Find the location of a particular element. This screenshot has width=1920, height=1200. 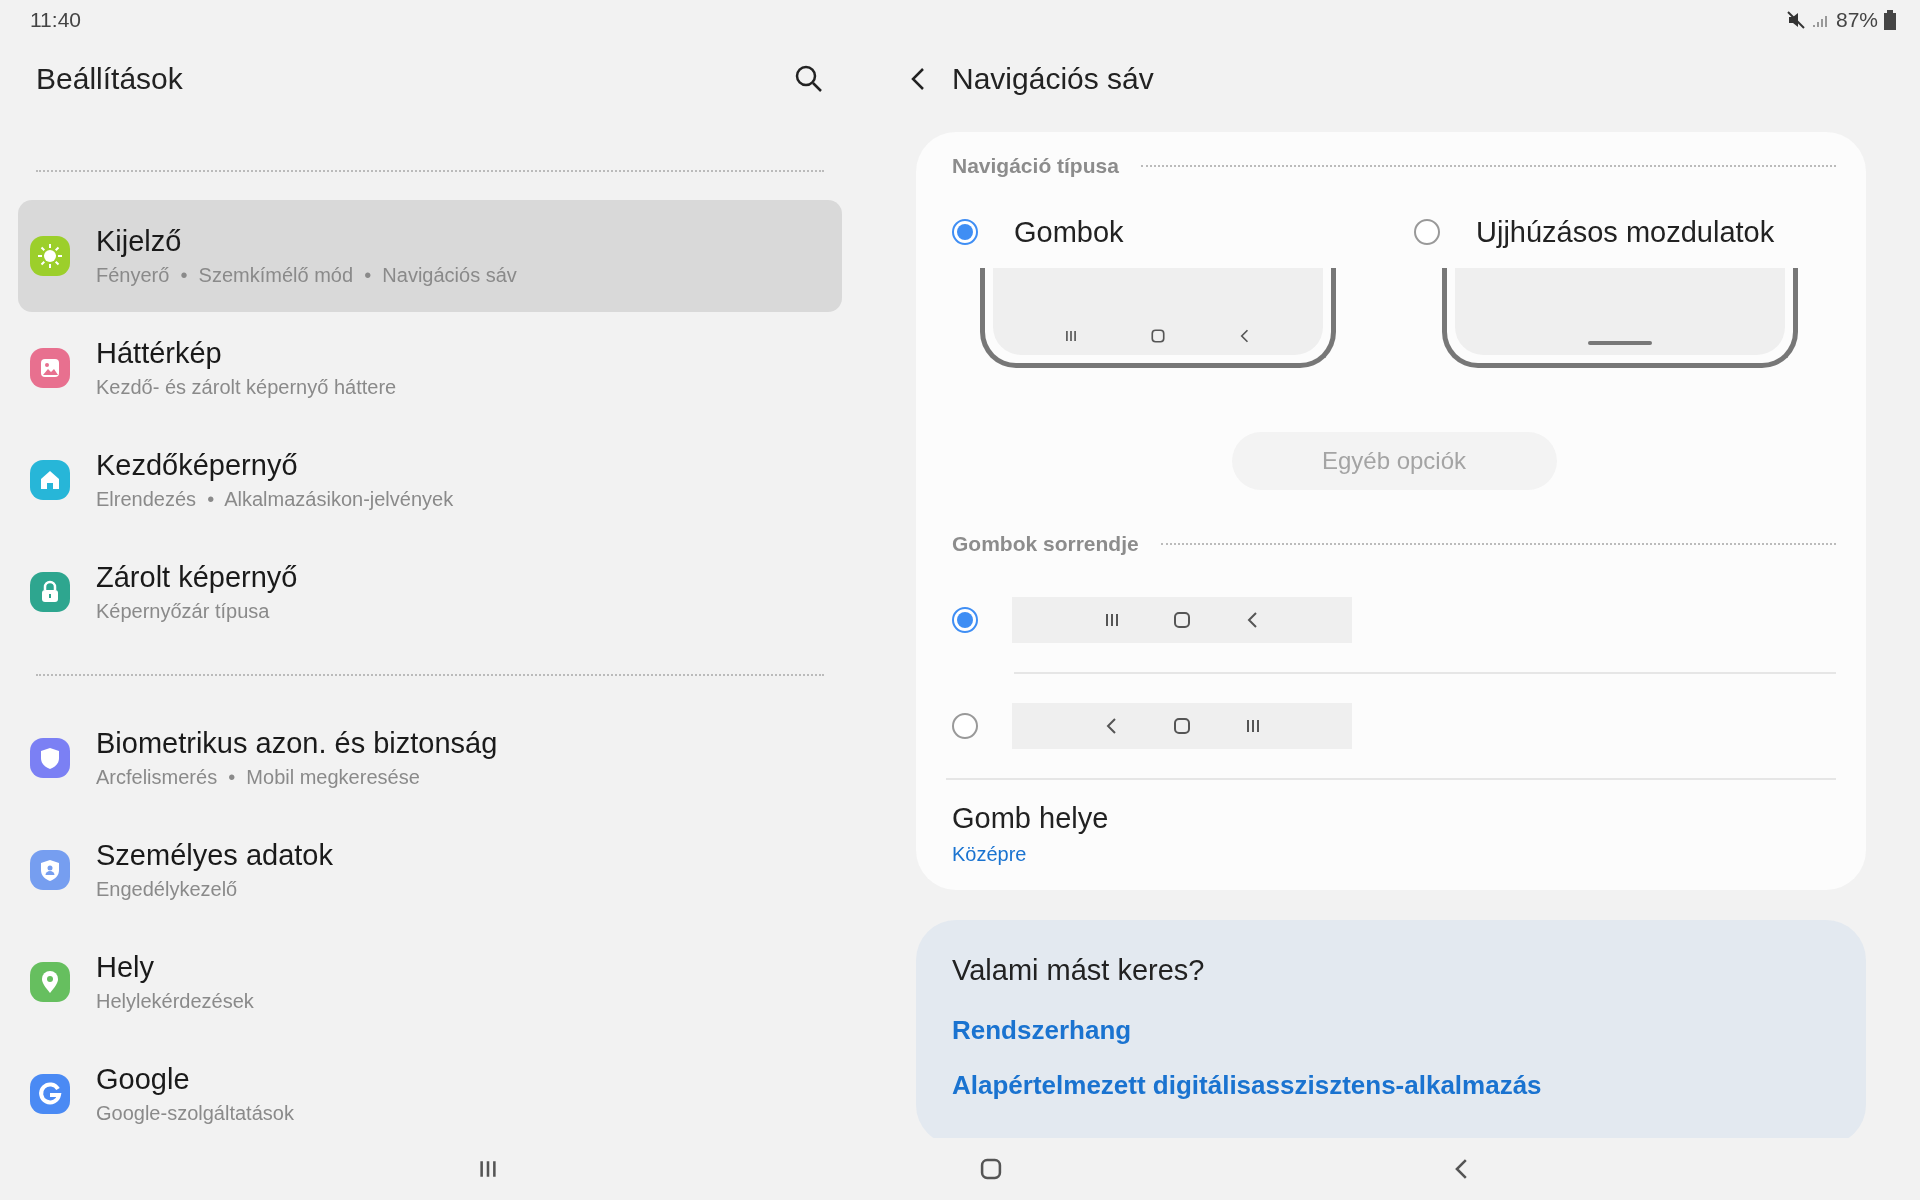

item-title: Google is located at coordinates (143, 1079).